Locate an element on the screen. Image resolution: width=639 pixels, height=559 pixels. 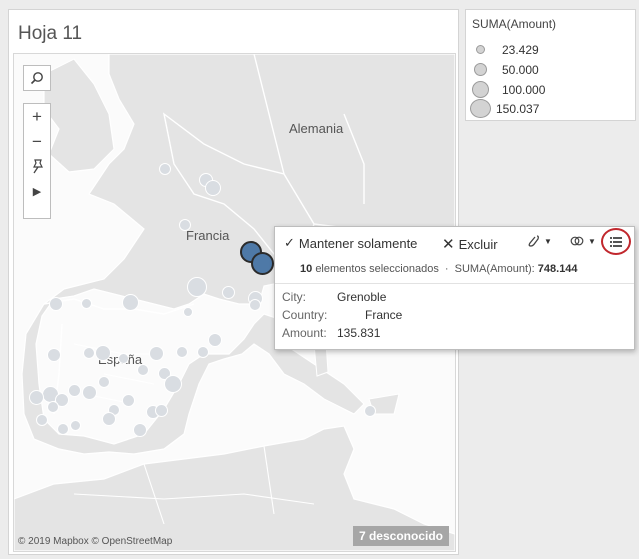
selected-count: 10 is located at coordinates (306, 269).